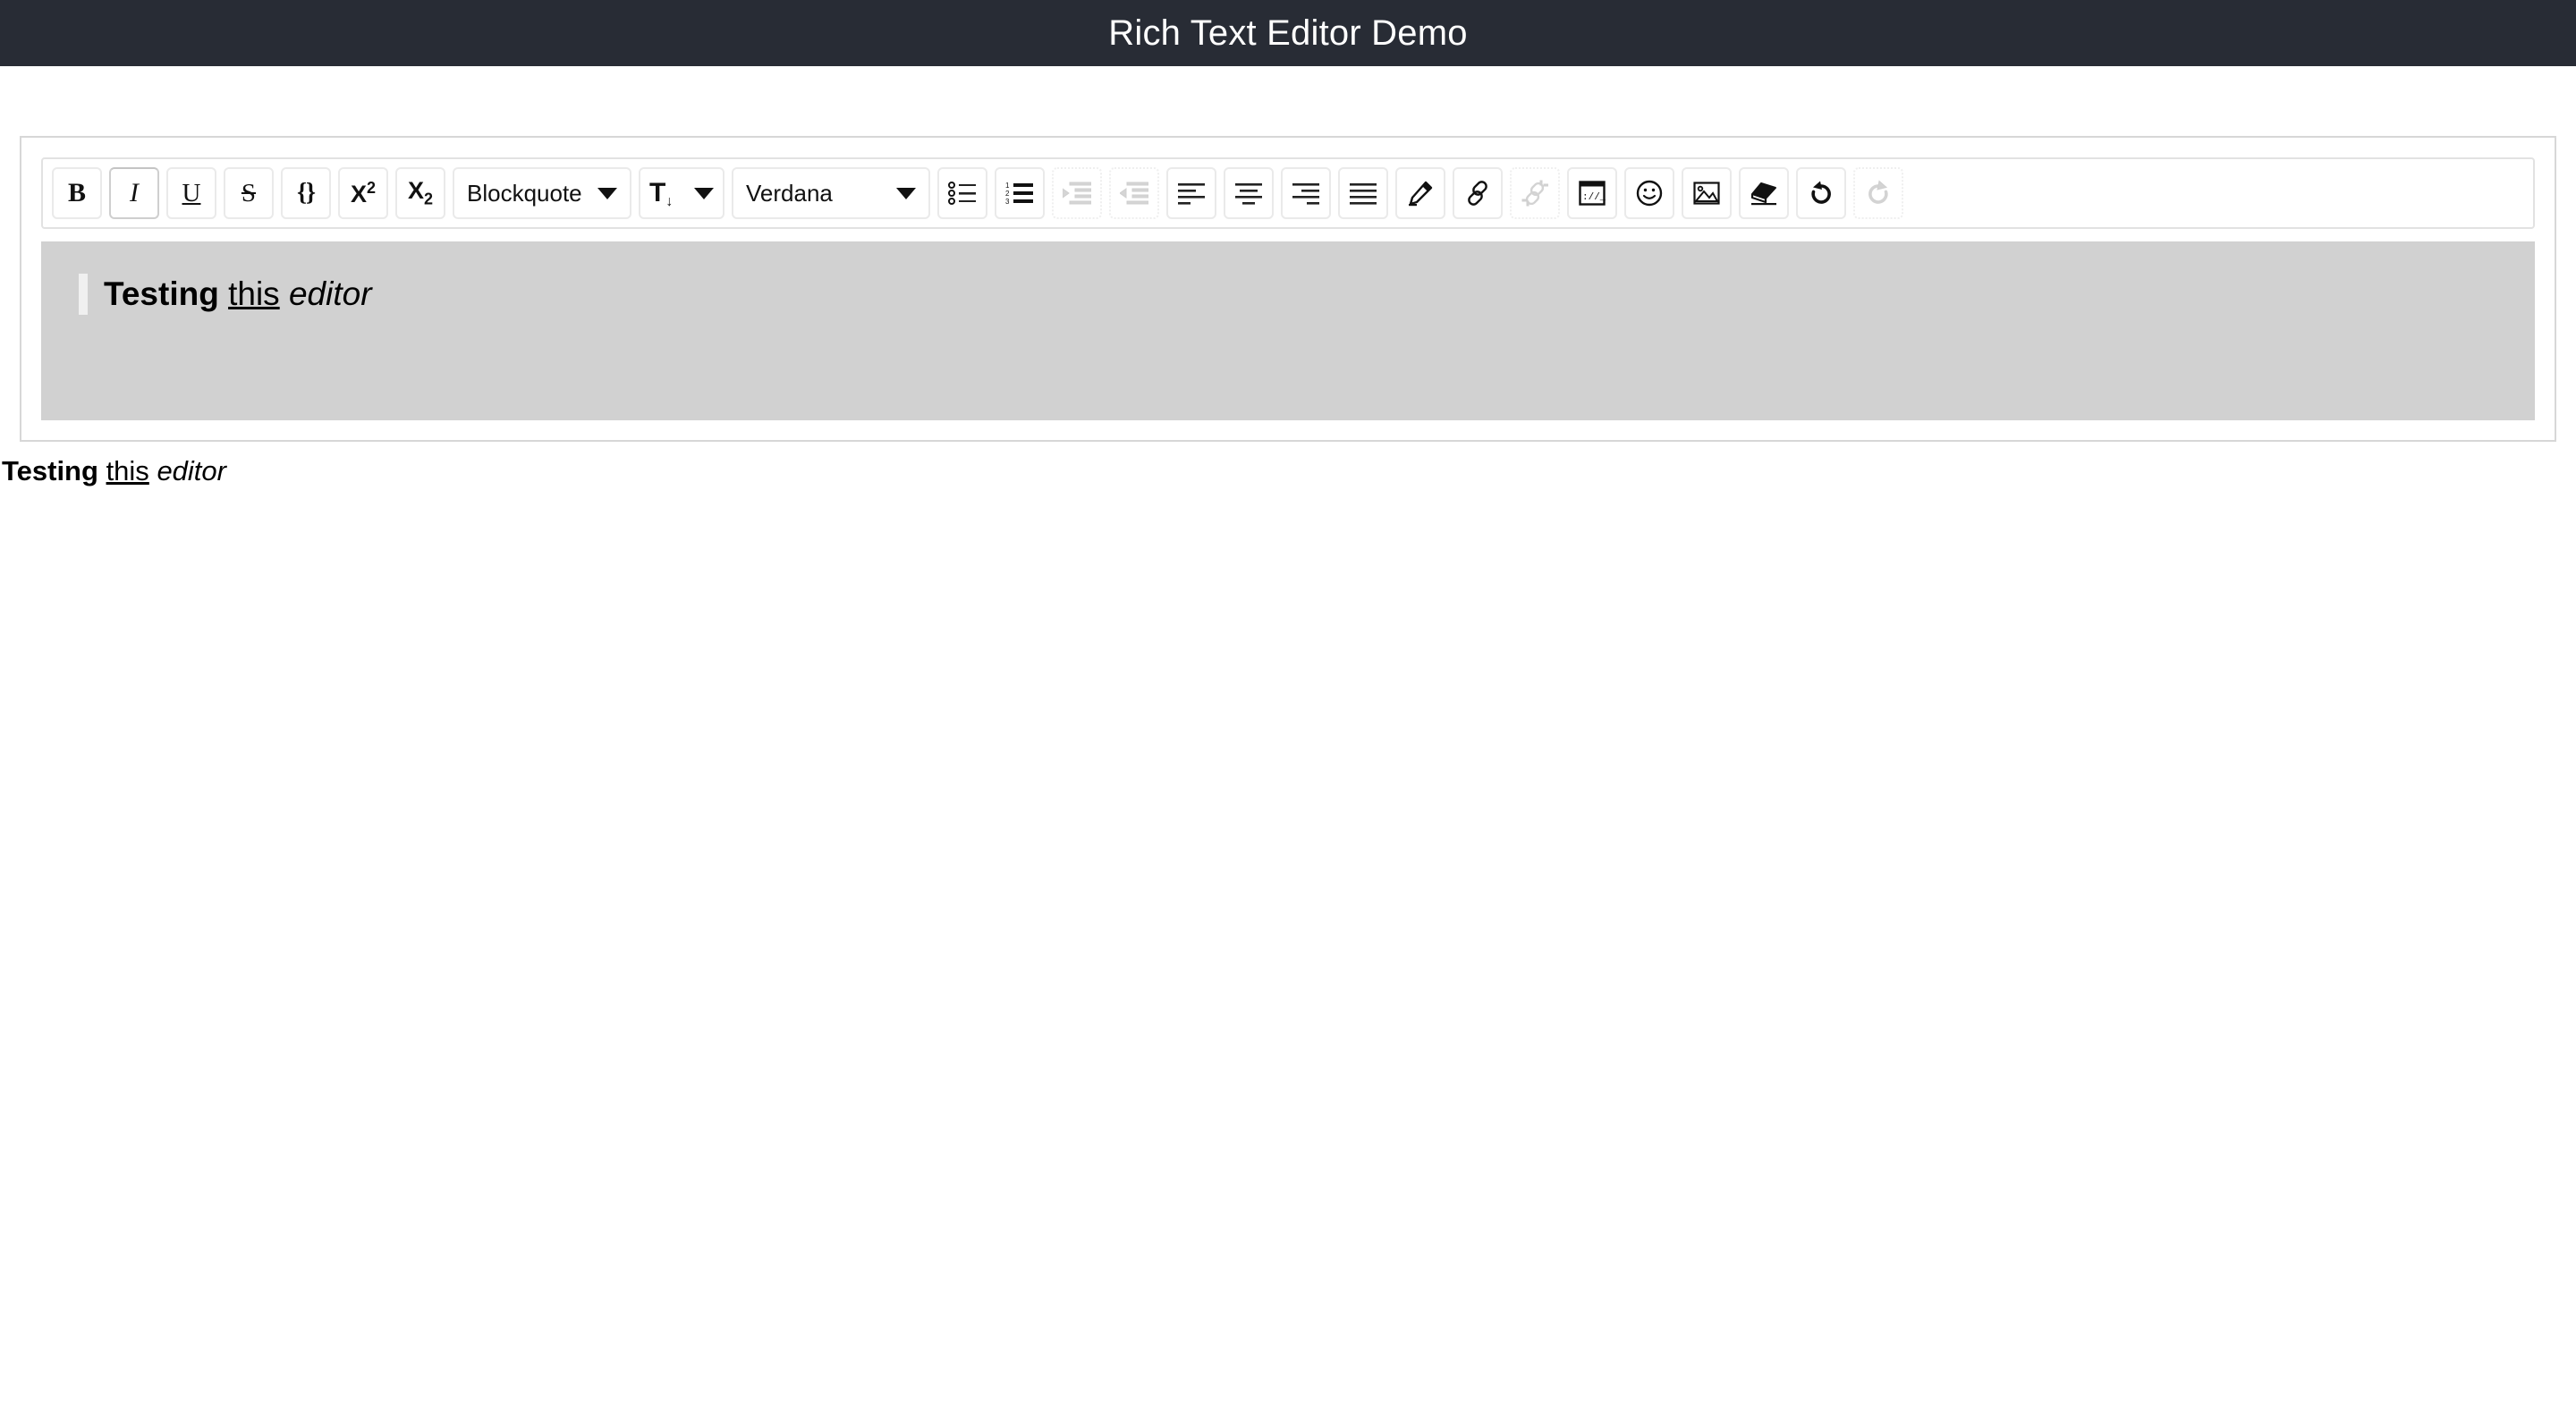 The image size is (2576, 1404). I want to click on insert-emoji-button, so click(1649, 193).